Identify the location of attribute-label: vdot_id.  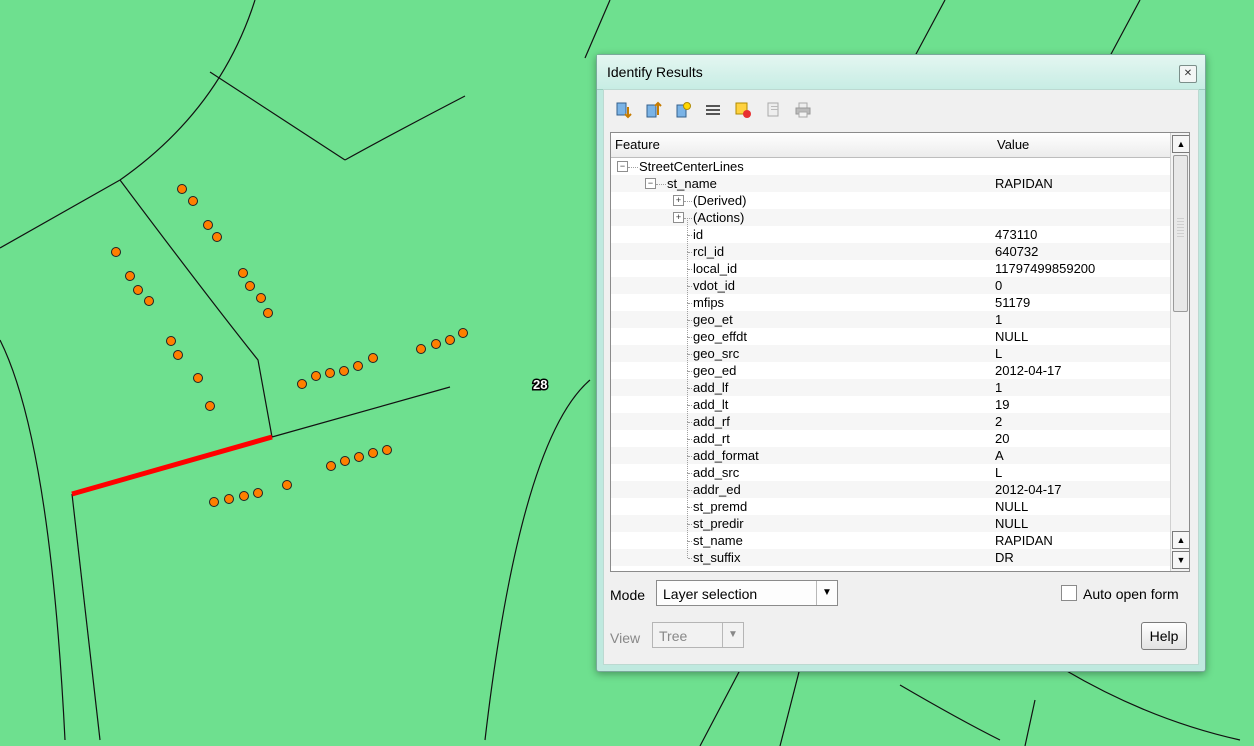
(714, 285).